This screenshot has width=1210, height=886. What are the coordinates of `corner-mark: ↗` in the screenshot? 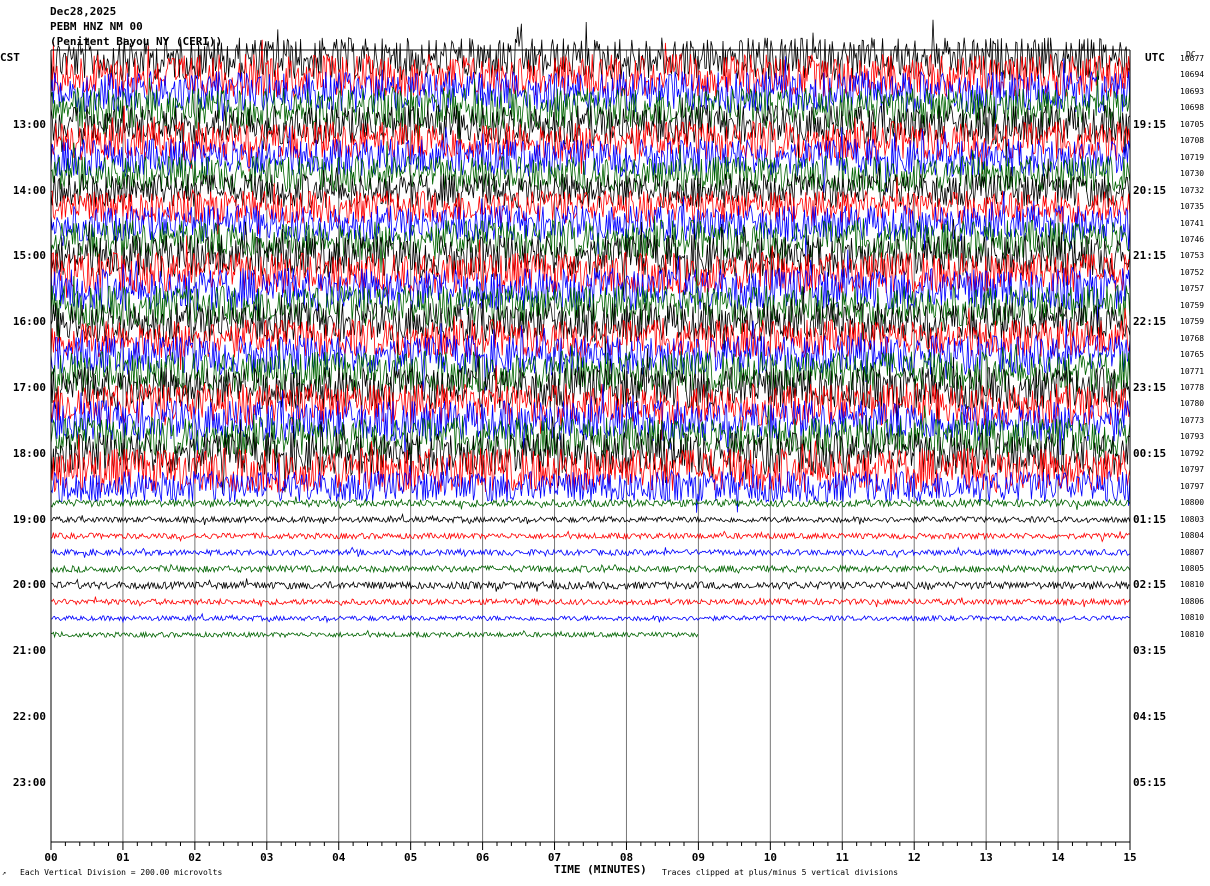 It's located at (4, 873).